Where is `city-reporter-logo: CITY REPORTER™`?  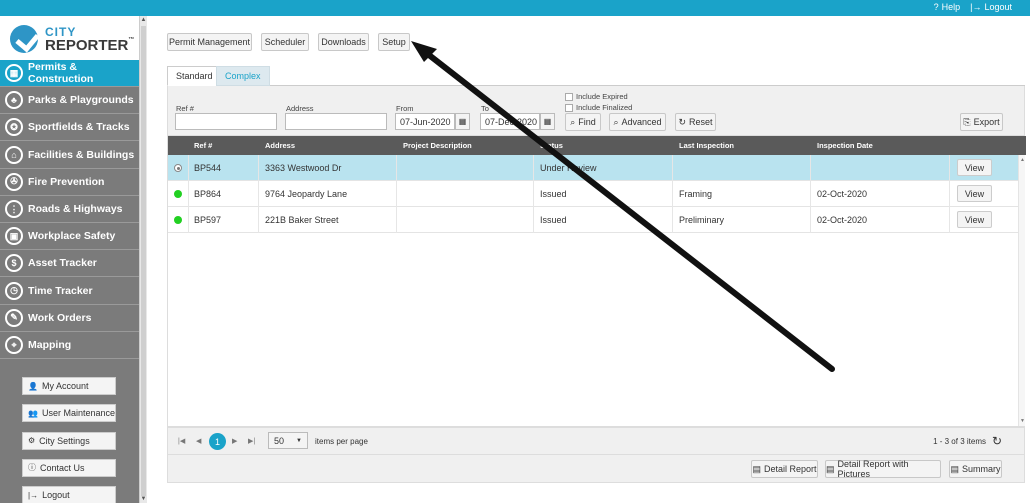 city-reporter-logo: CITY REPORTER™ is located at coordinates (69, 38).